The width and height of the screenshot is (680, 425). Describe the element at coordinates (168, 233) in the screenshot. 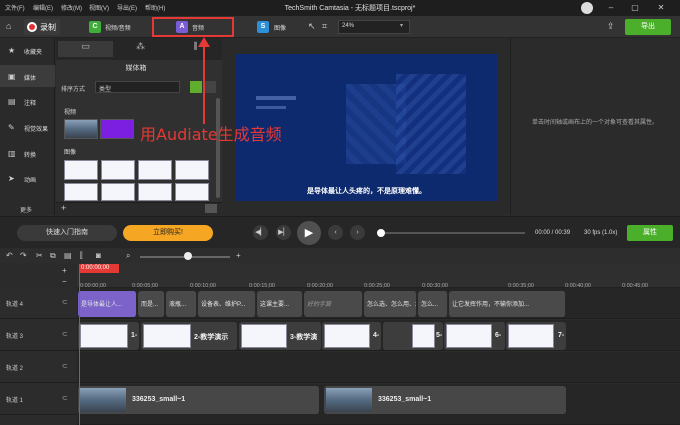

I see `buy-now-button: 立即购买!` at that location.